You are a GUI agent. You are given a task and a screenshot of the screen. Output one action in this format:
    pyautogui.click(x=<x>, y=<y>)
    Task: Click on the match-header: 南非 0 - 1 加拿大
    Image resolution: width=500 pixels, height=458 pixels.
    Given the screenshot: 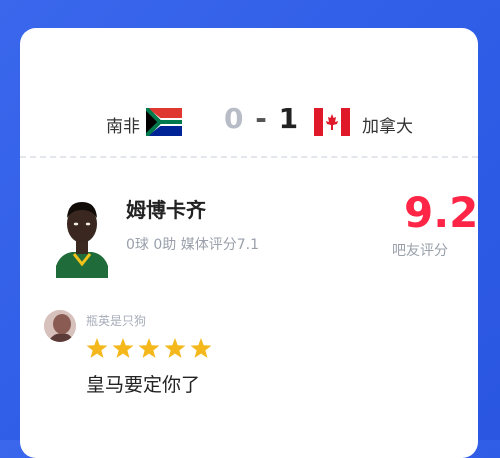 What is the action you would take?
    pyautogui.click(x=249, y=125)
    